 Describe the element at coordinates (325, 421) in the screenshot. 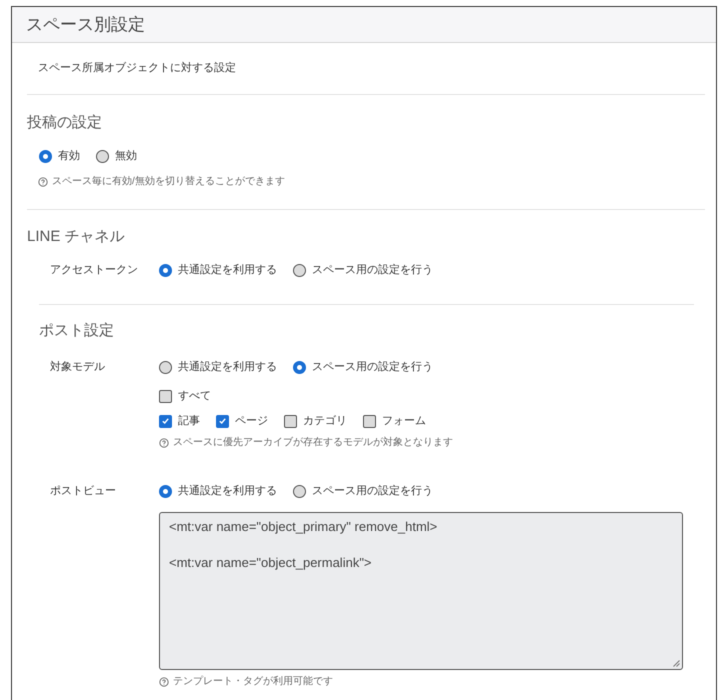

I see `checkbox-label: カテゴリ` at that location.